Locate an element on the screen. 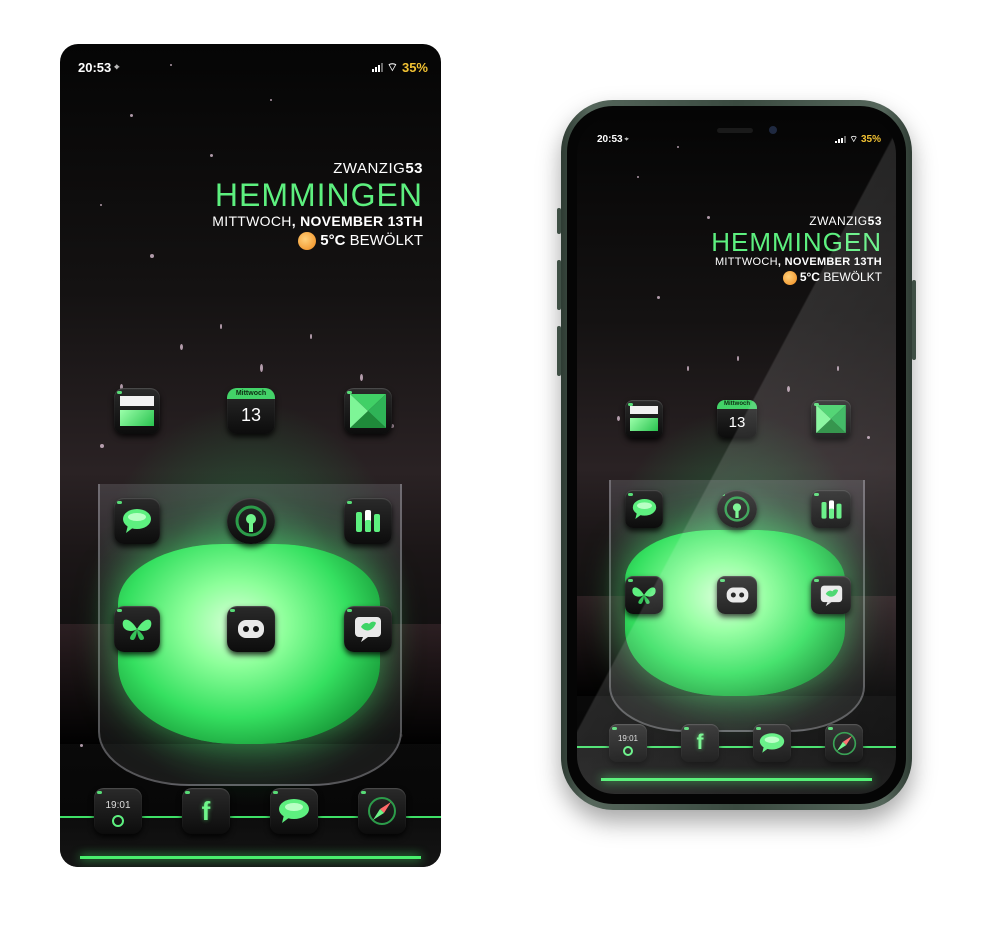 The height and width of the screenshot is (940, 983). front-camera is located at coordinates (773, 130).